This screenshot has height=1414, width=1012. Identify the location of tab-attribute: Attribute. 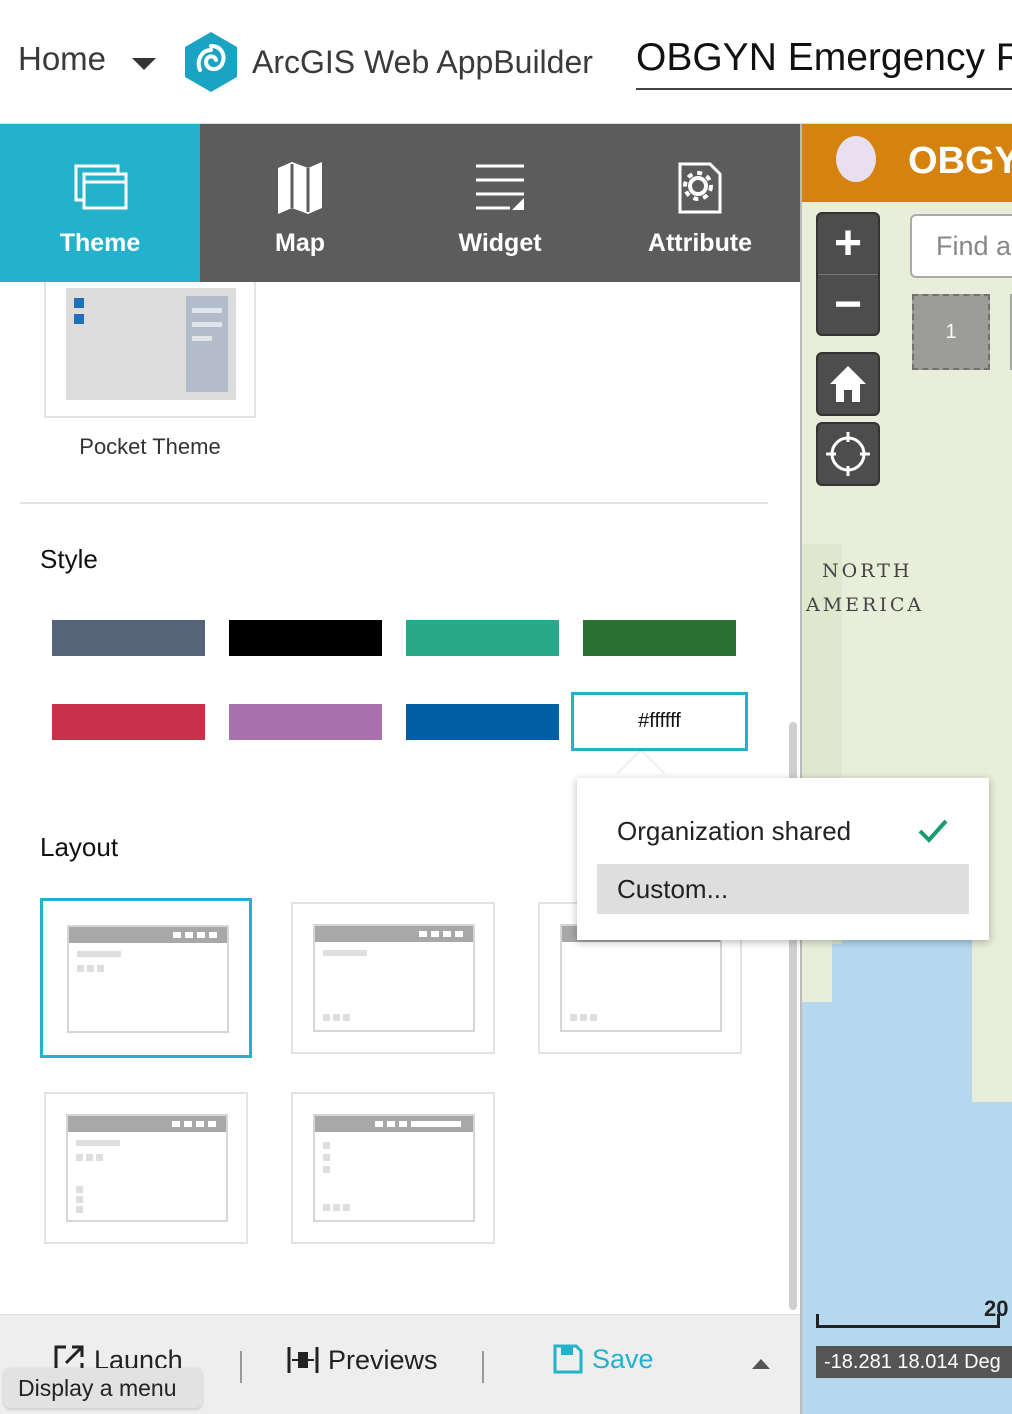
(700, 203).